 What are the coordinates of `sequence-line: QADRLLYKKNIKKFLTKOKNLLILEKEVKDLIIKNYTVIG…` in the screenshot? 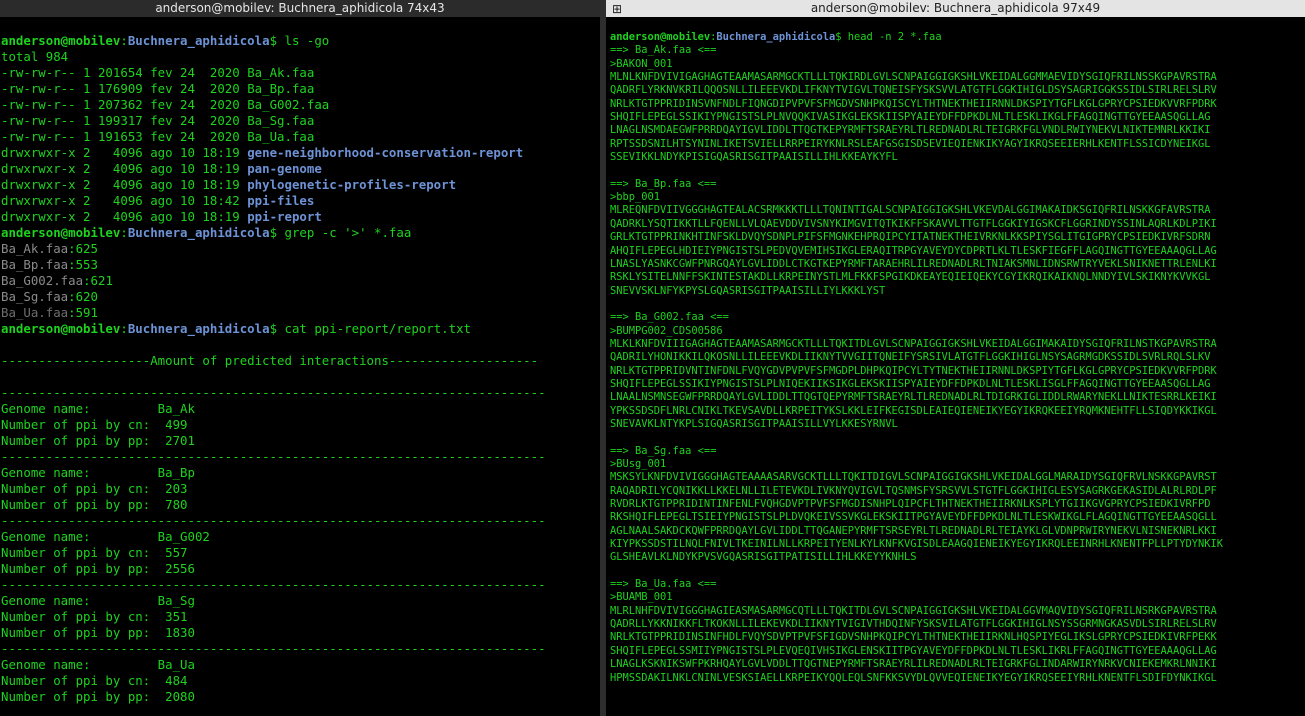 It's located at (957, 624).